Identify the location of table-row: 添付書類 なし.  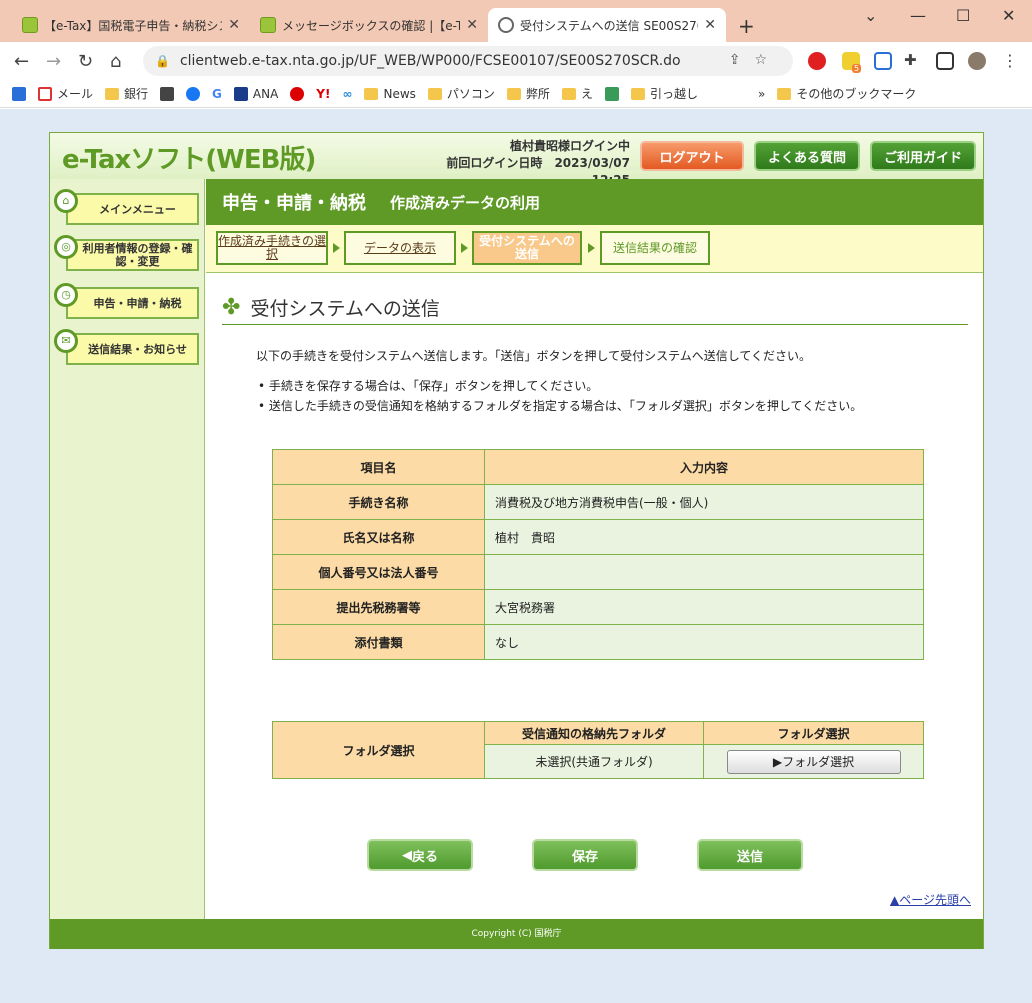
(598, 642).